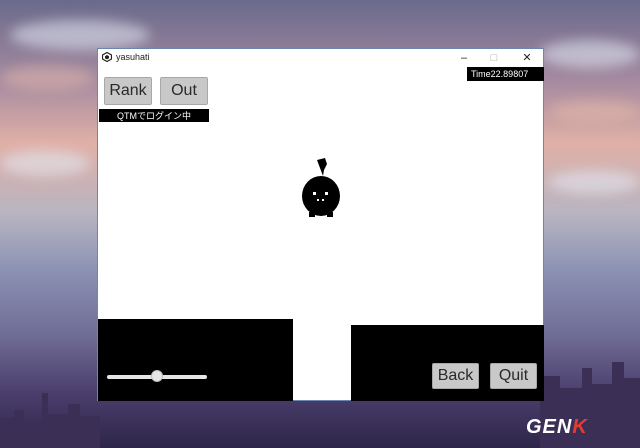 The width and height of the screenshot is (640, 448). Describe the element at coordinates (527, 57) in the screenshot. I see `close-button: ✕` at that location.